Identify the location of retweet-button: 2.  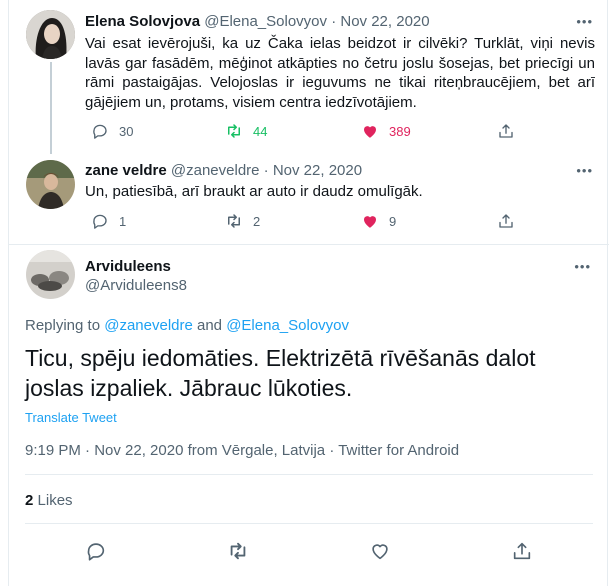
(242, 221).